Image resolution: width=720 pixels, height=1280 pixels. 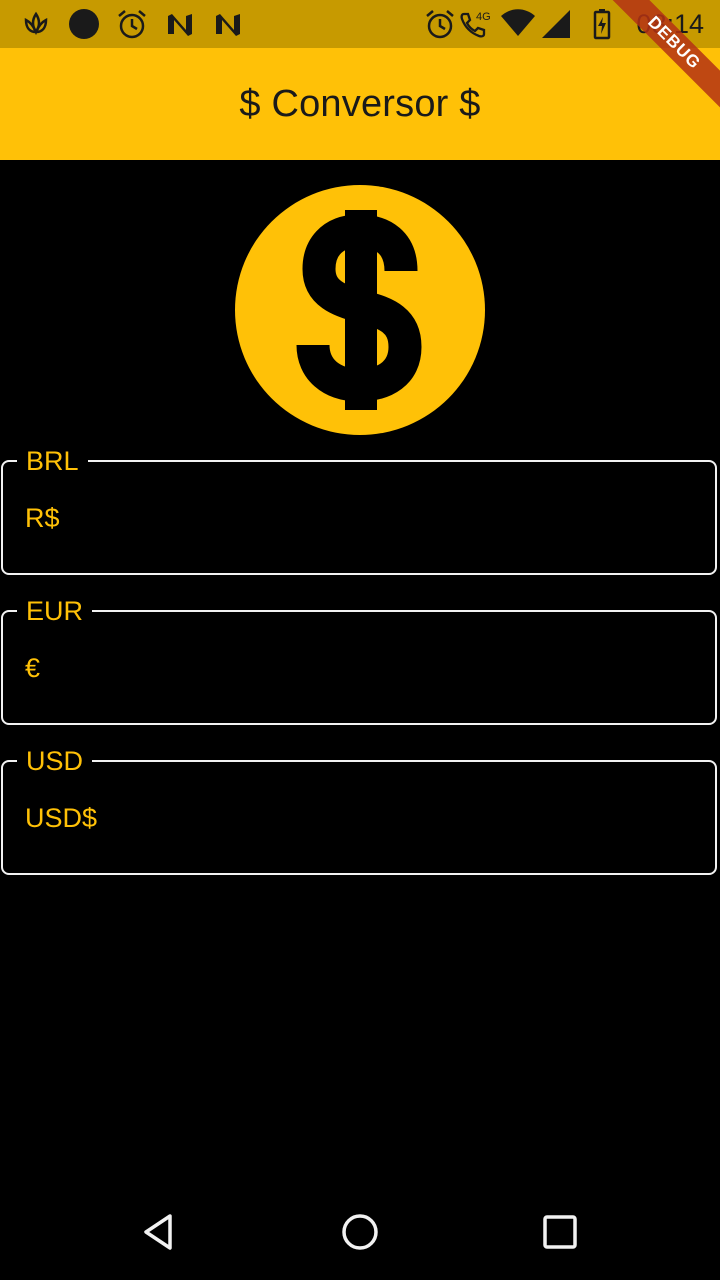 I want to click on usd-field-prefix: USD$, so click(x=61, y=818).